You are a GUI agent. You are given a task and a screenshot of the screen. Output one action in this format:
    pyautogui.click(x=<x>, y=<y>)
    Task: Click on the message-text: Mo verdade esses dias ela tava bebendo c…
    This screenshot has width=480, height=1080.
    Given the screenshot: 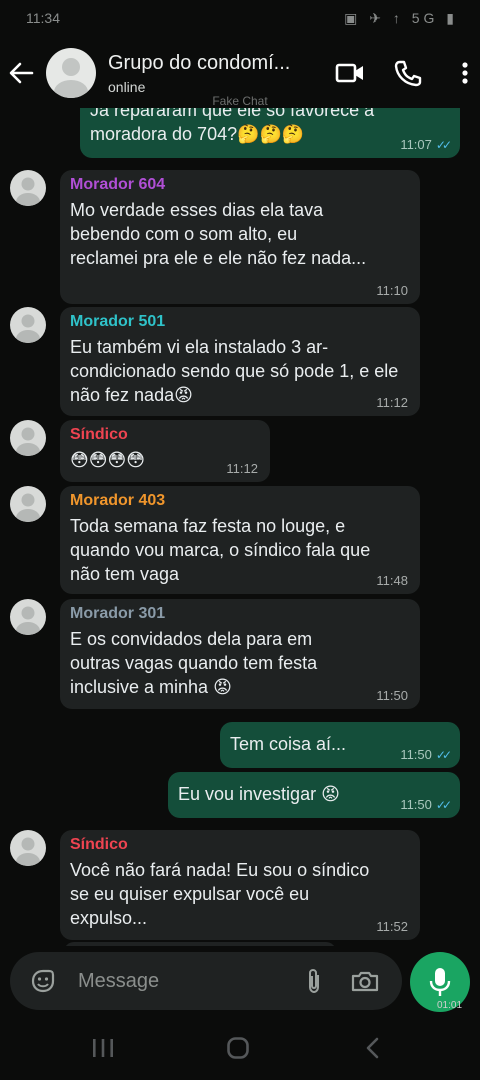 What is the action you would take?
    pyautogui.click(x=218, y=234)
    